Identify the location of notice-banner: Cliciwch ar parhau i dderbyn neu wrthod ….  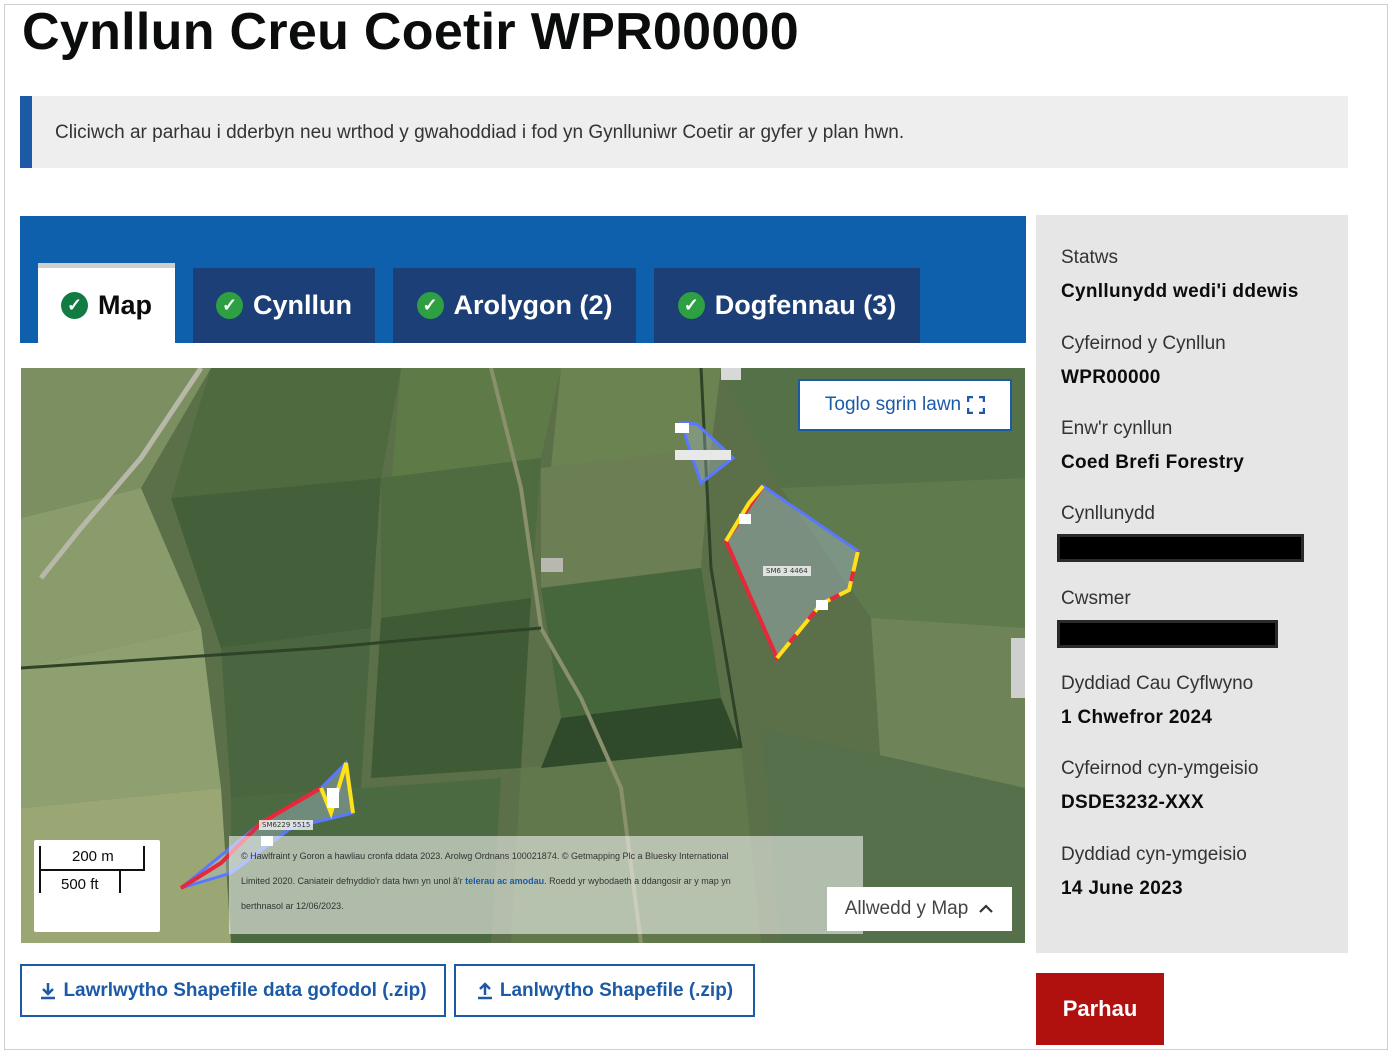
(684, 132).